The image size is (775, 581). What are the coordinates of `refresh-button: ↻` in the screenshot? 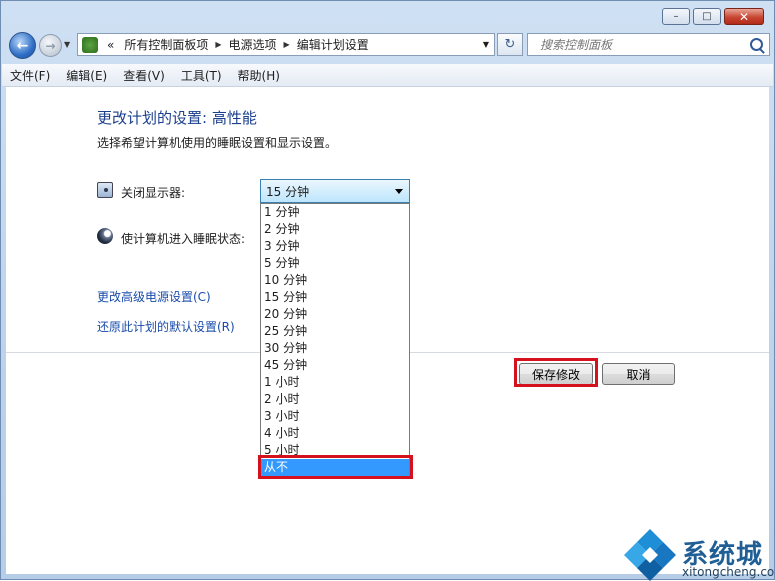 It's located at (510, 44).